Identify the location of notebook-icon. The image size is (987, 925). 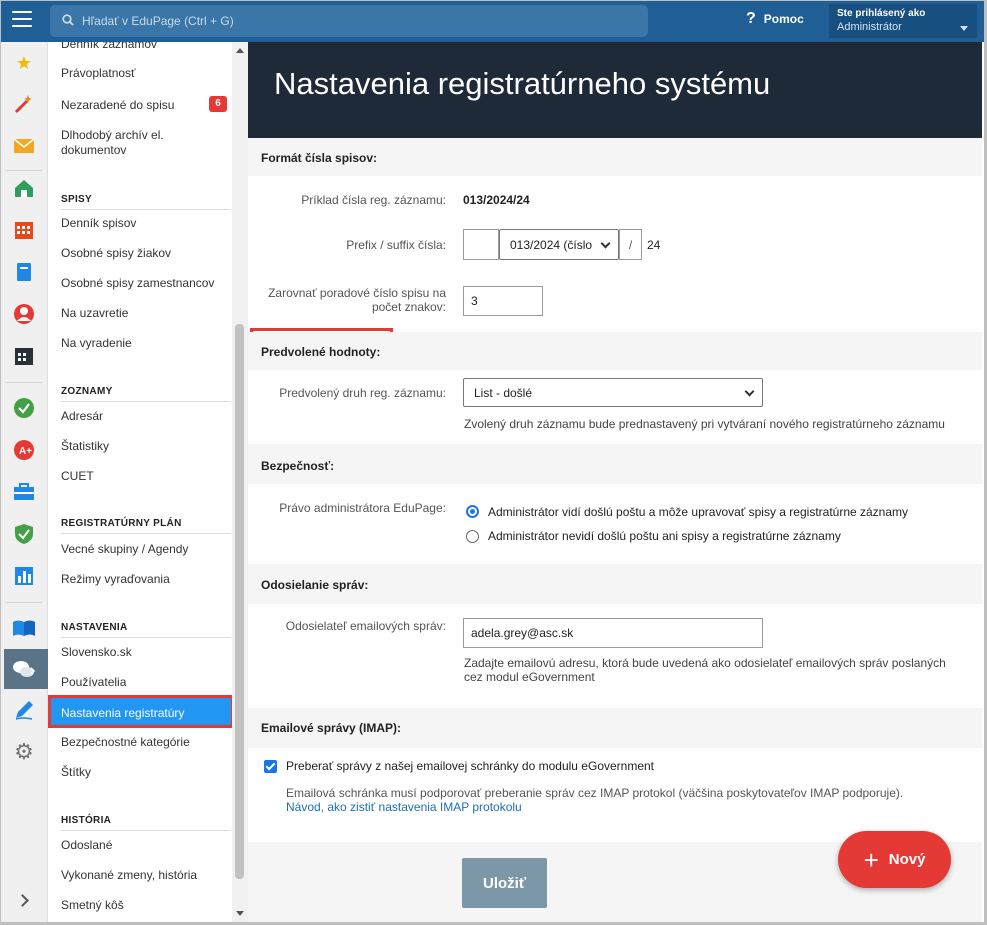
(24, 272).